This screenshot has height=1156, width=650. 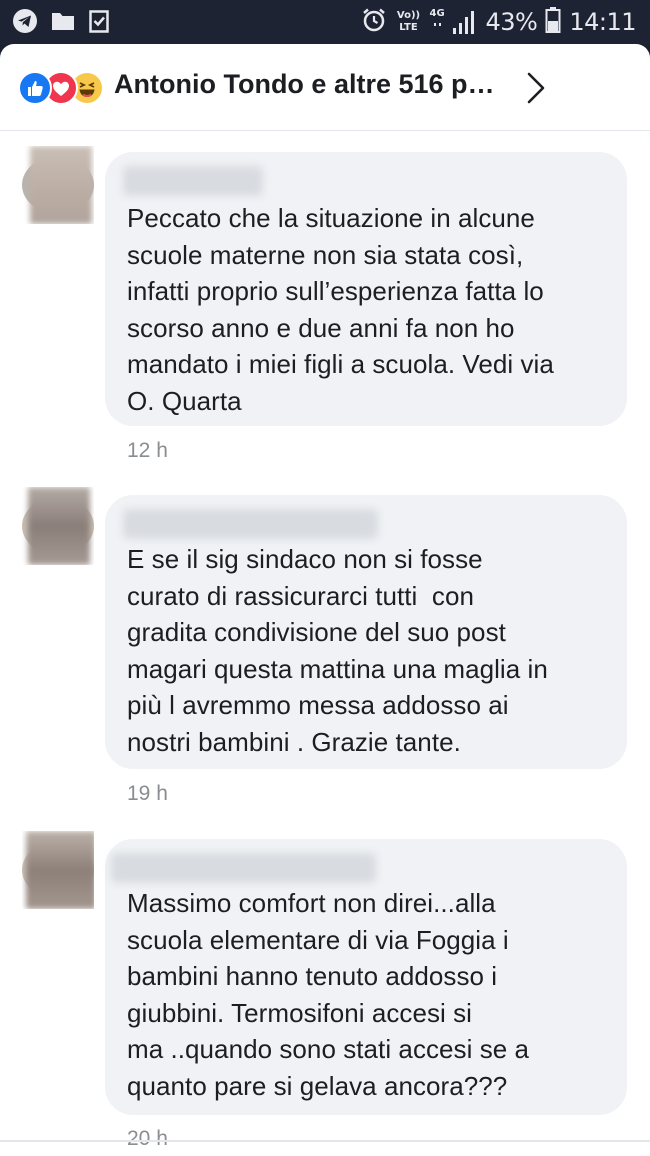 What do you see at coordinates (147, 794) in the screenshot?
I see `comment-timestamp: 19 h` at bounding box center [147, 794].